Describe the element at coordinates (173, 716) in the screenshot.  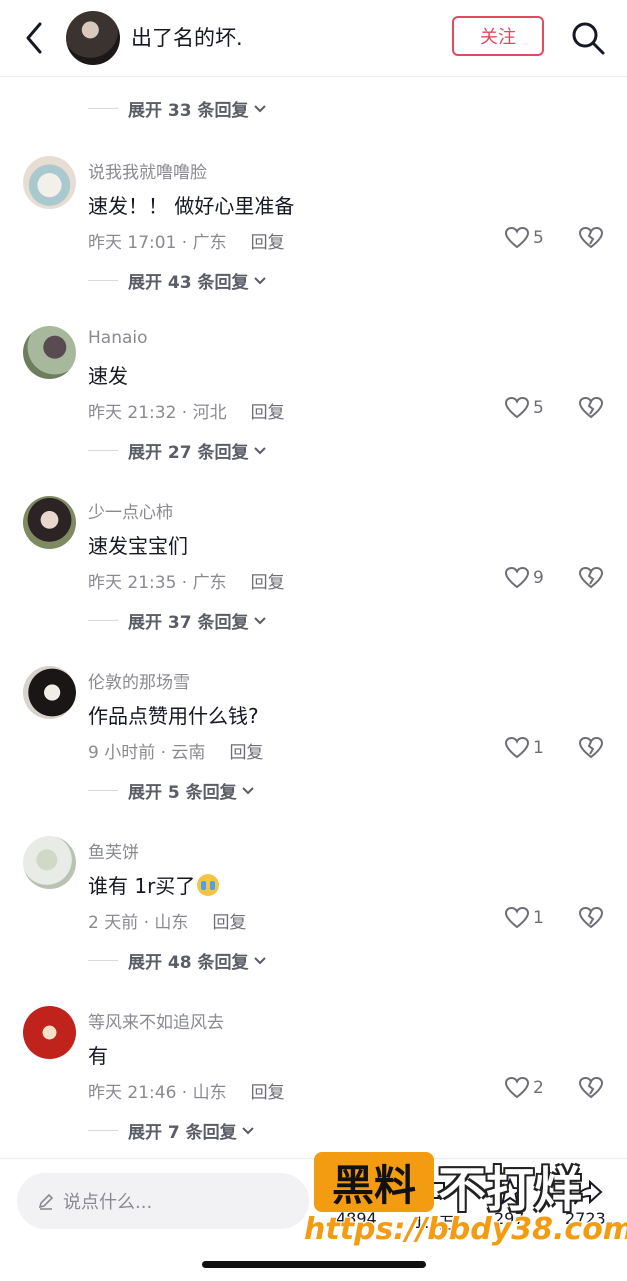
I see `comment-text: 作品点赞用什么钱?` at that location.